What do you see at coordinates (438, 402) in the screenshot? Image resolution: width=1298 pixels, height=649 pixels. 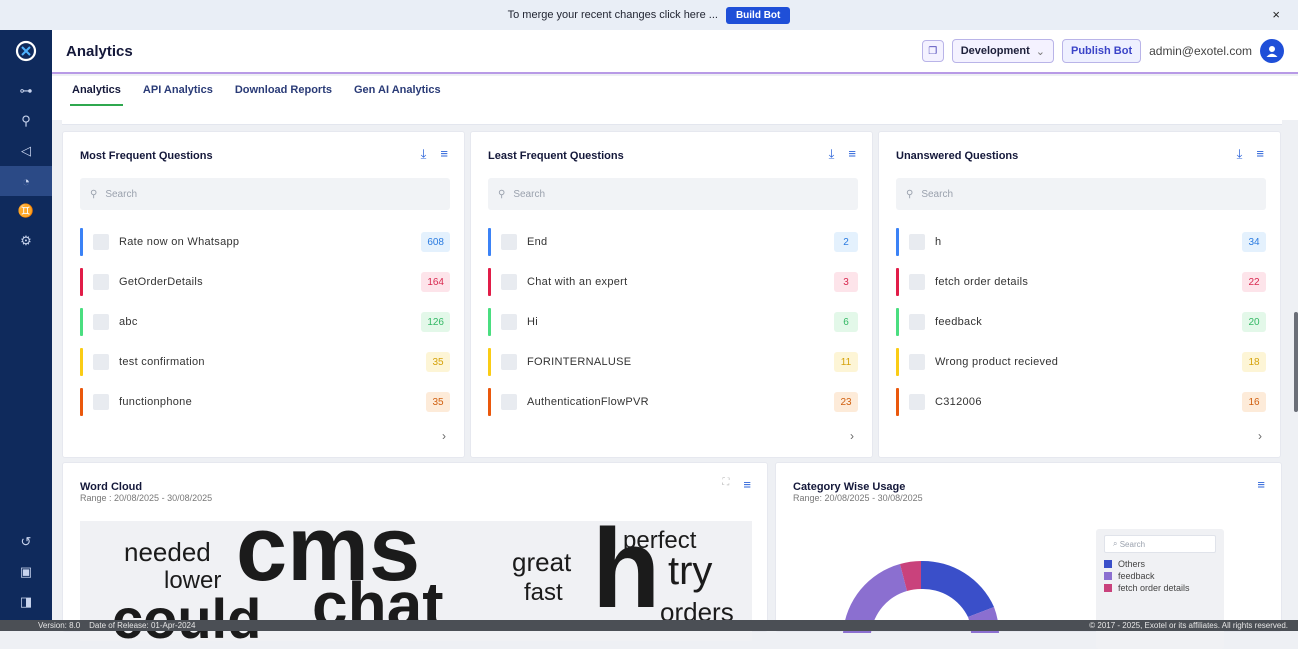 I see `question-count: 35` at bounding box center [438, 402].